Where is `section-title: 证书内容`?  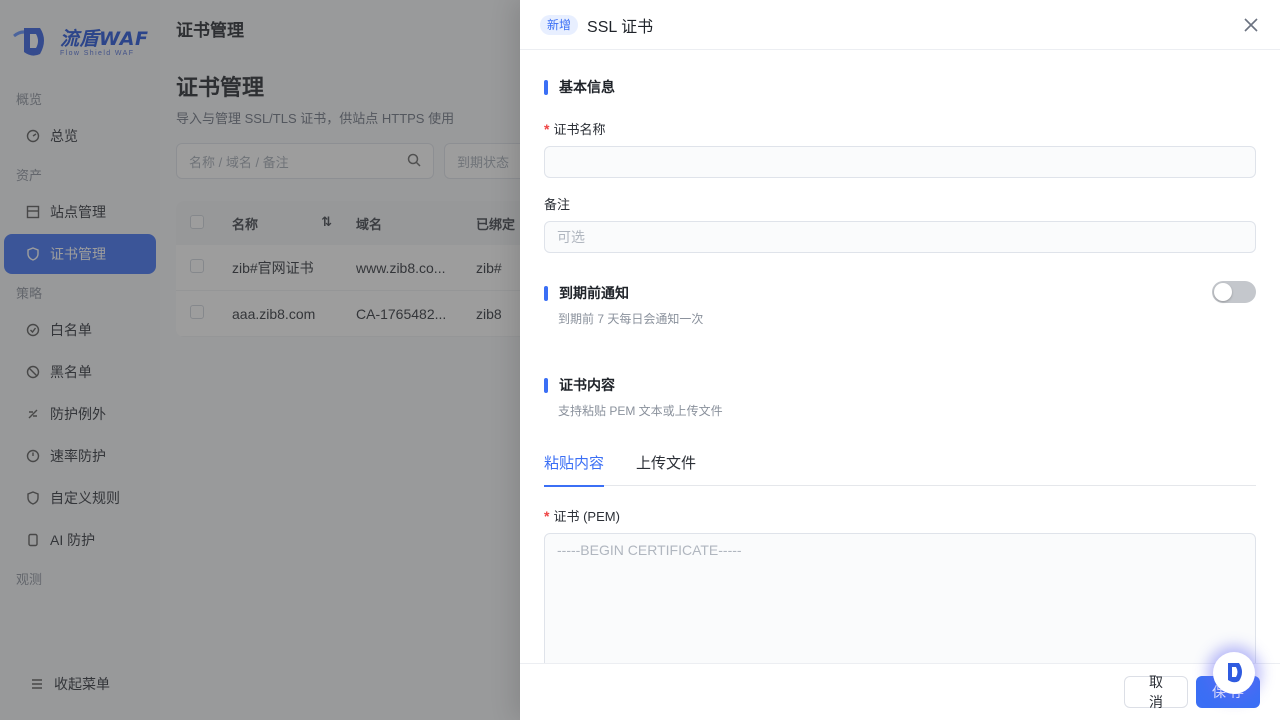
section-title: 证书内容 is located at coordinates (587, 385).